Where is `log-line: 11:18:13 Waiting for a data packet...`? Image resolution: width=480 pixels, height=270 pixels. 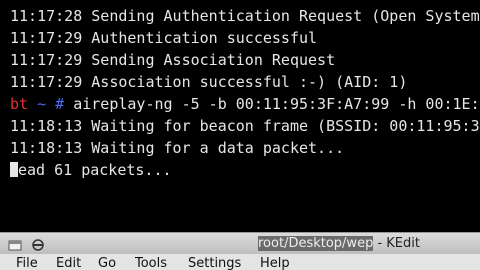
log-line: 11:18:13 Waiting for a data packet... is located at coordinates (177, 148).